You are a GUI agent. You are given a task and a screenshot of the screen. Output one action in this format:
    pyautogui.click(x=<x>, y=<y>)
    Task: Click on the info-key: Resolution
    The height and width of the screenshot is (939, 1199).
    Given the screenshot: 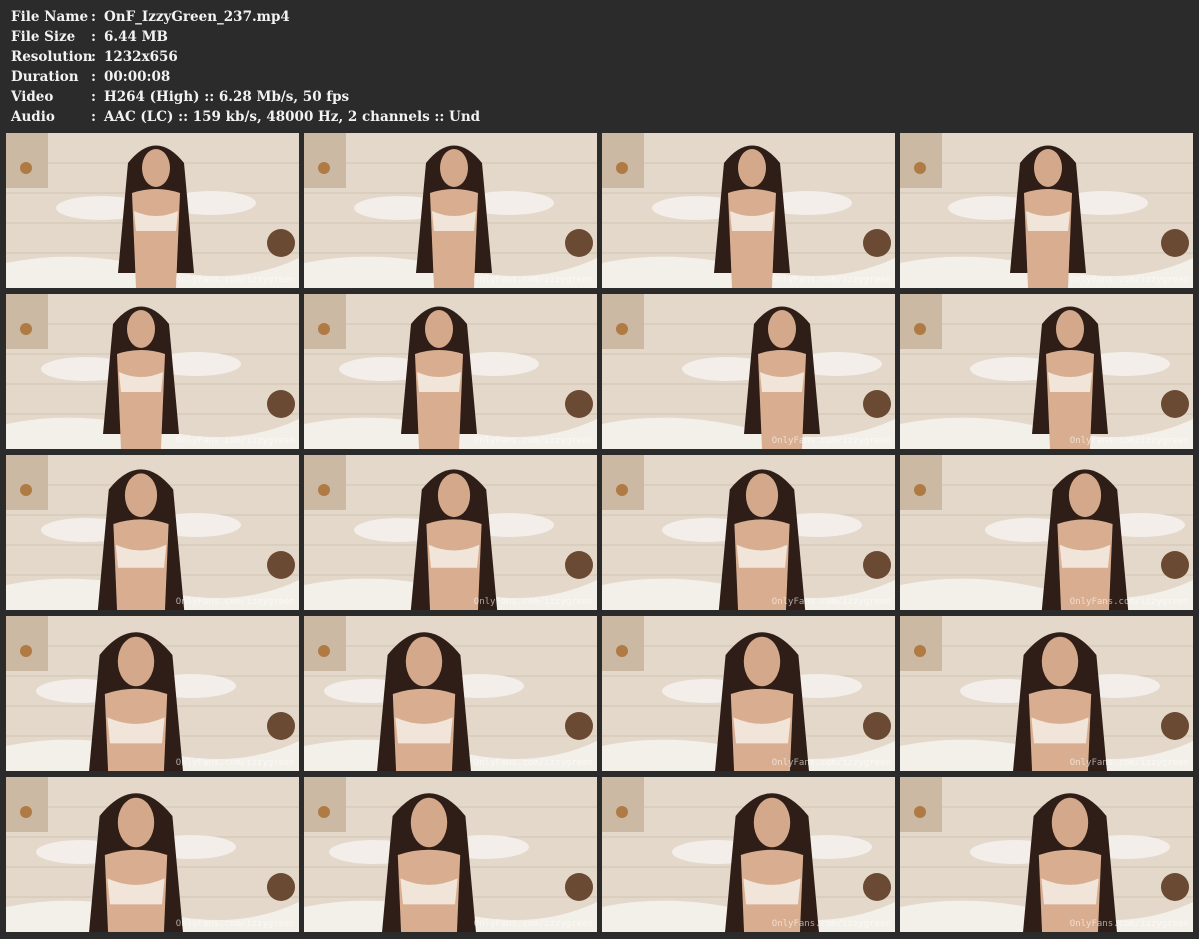 What is the action you would take?
    pyautogui.click(x=52, y=57)
    